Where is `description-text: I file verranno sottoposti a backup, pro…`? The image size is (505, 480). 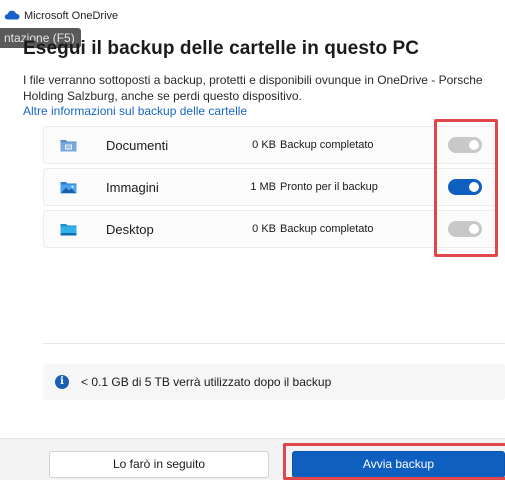
description-text: I file verranno sottoposti a backup, pro… is located at coordinates (253, 88).